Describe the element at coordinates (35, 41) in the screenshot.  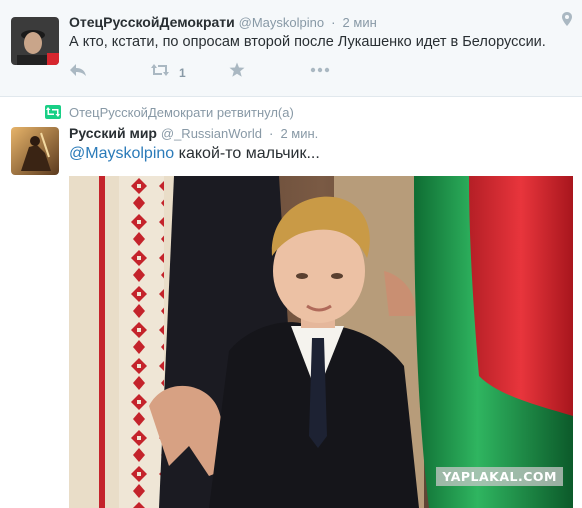
I see `avatar-otets` at that location.